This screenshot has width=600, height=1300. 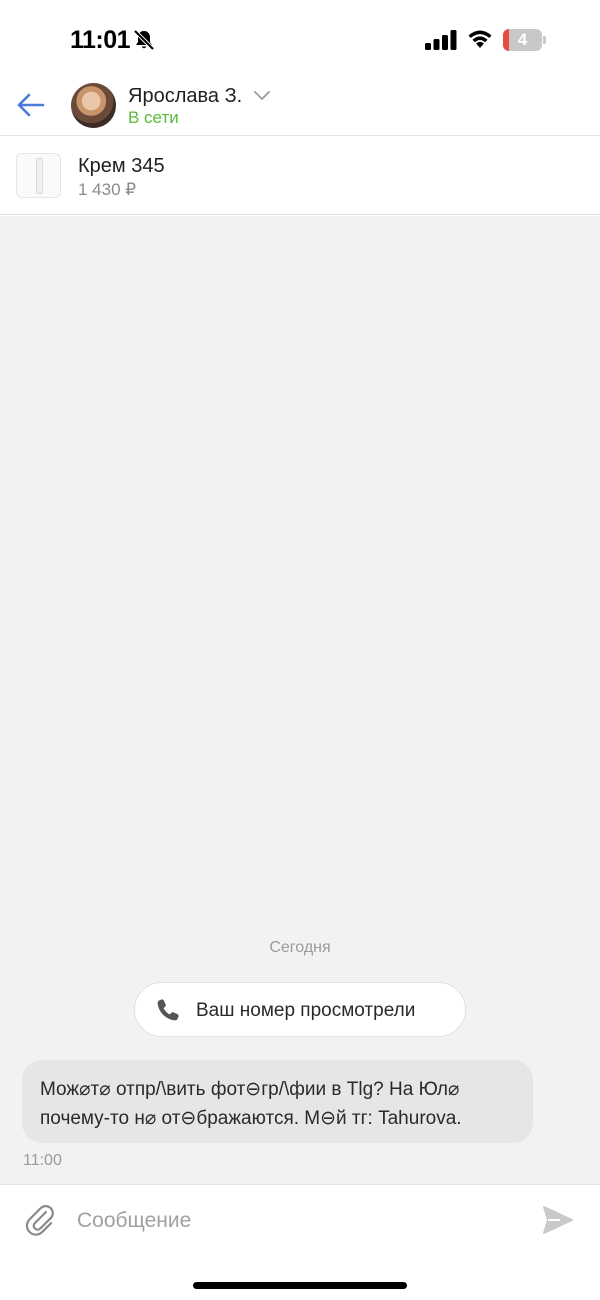 I want to click on message-time: 11:00, so click(x=42, y=1160).